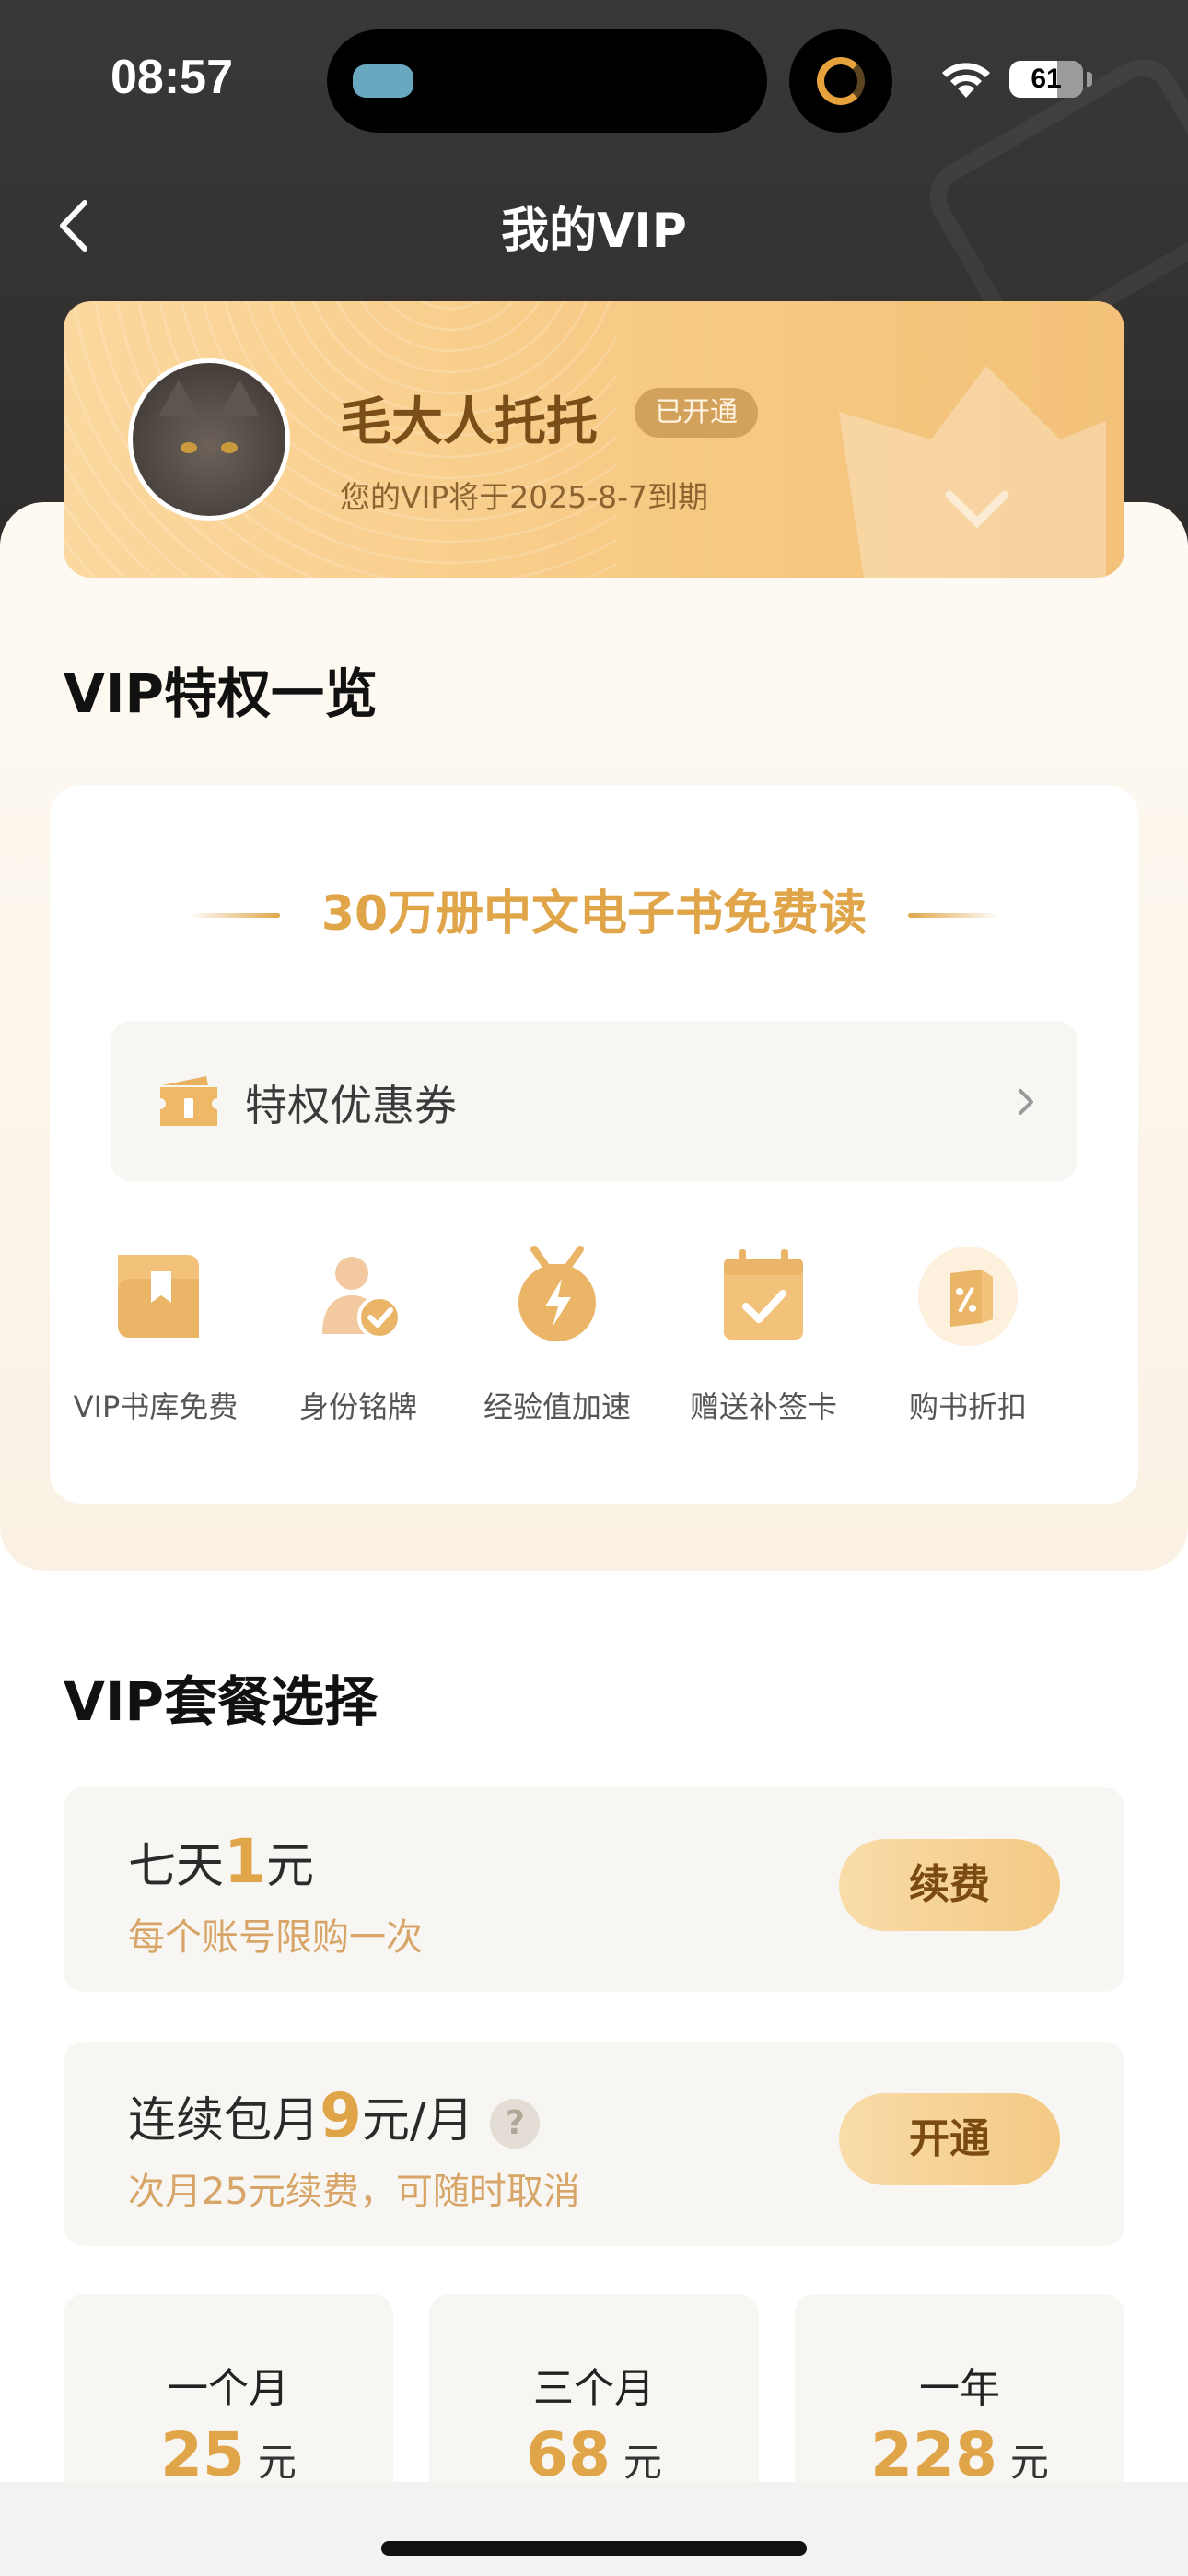 Image resolution: width=1188 pixels, height=2576 pixels. What do you see at coordinates (934, 2454) in the screenshot?
I see `plan-option-amount: 228` at bounding box center [934, 2454].